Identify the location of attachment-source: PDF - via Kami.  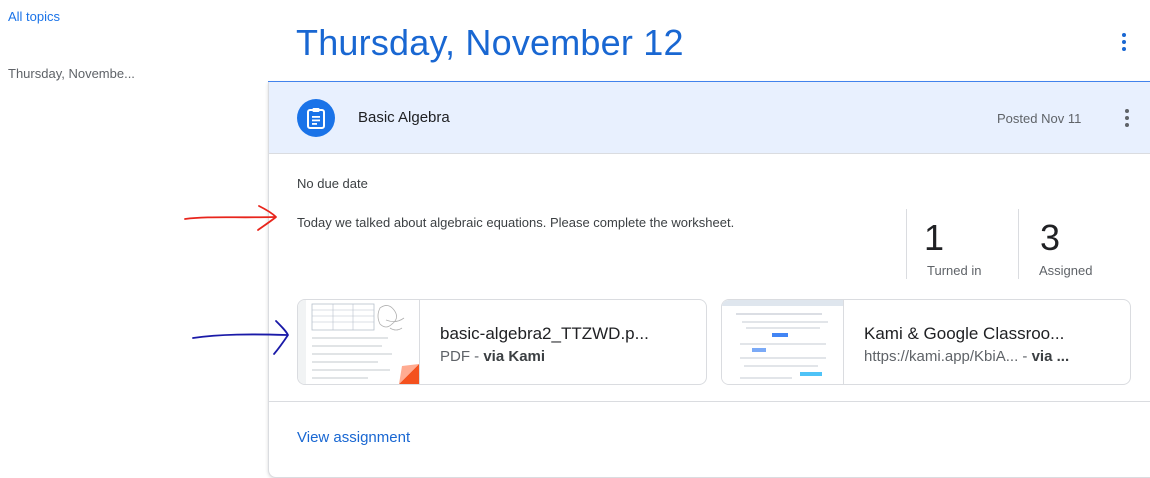
(493, 356).